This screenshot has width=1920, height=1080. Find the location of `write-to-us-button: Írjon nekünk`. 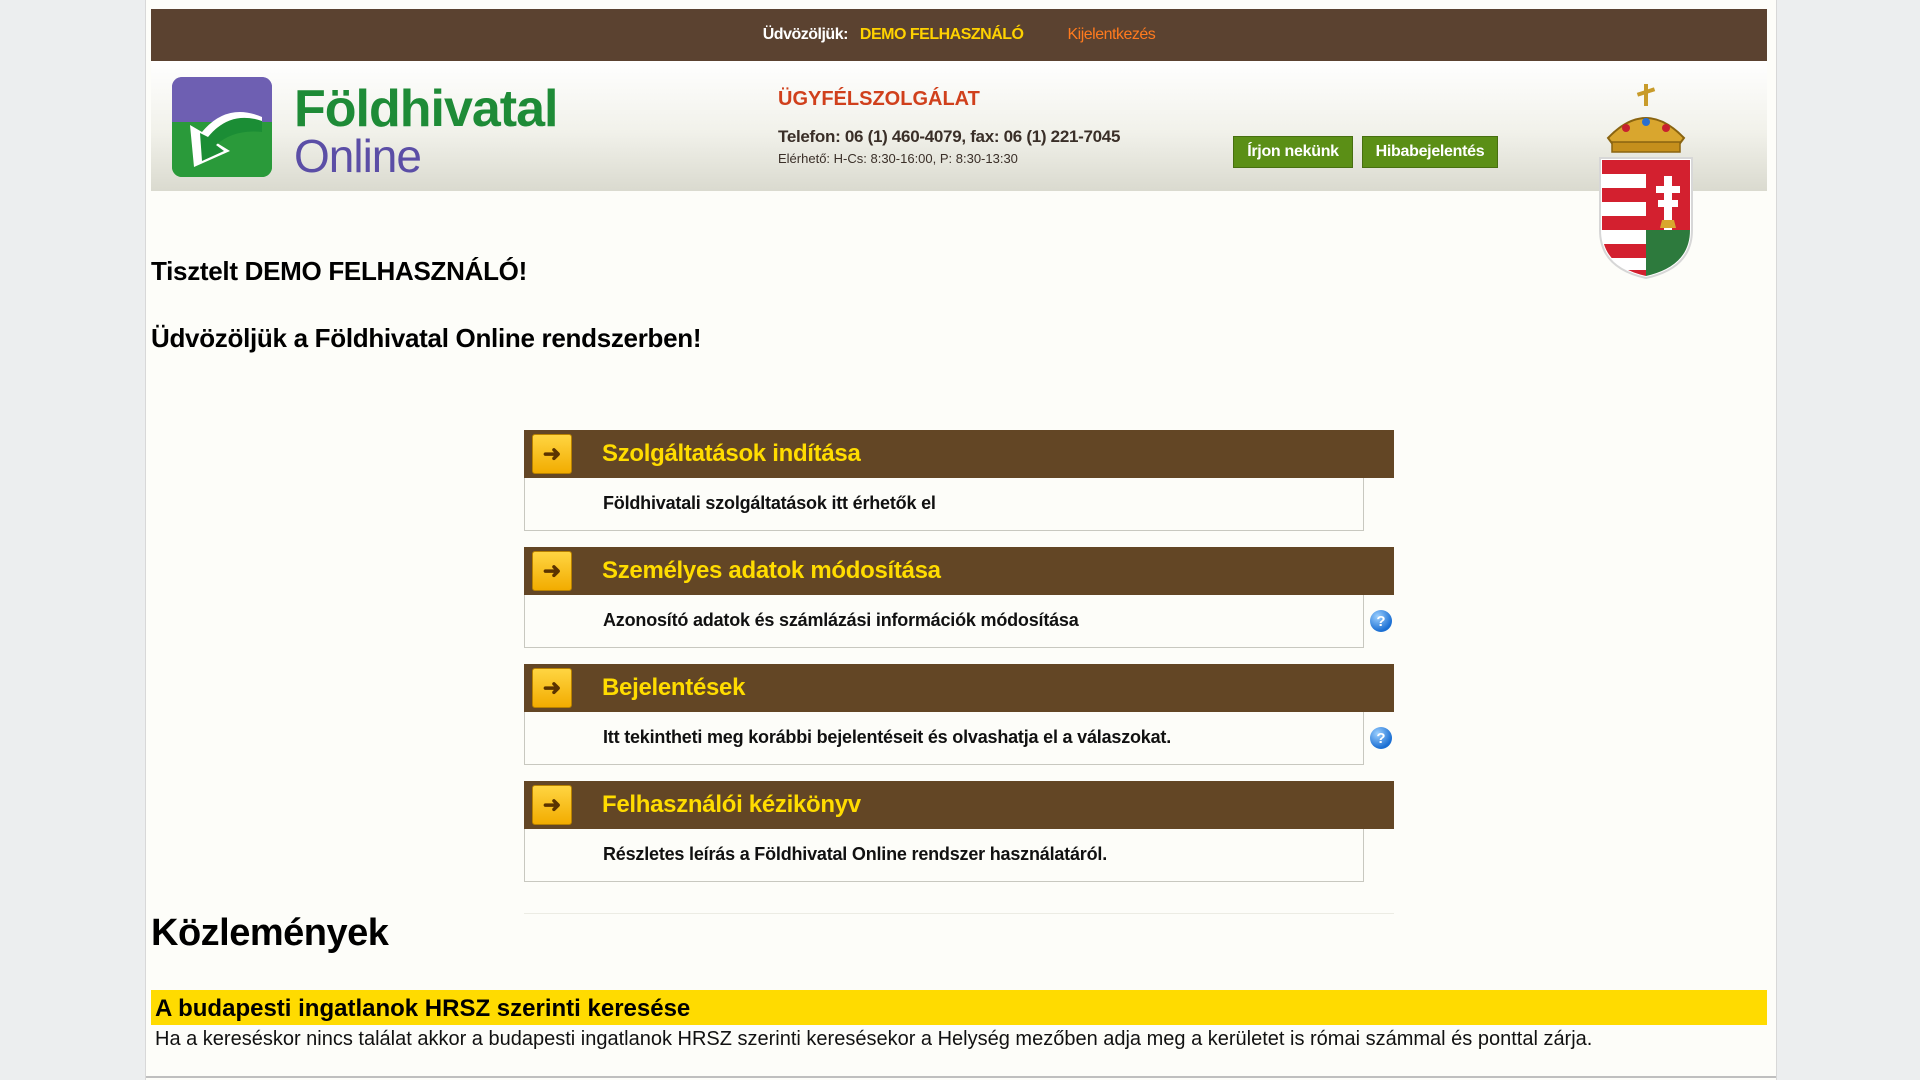

write-to-us-button: Írjon nekünk is located at coordinates (1293, 152).